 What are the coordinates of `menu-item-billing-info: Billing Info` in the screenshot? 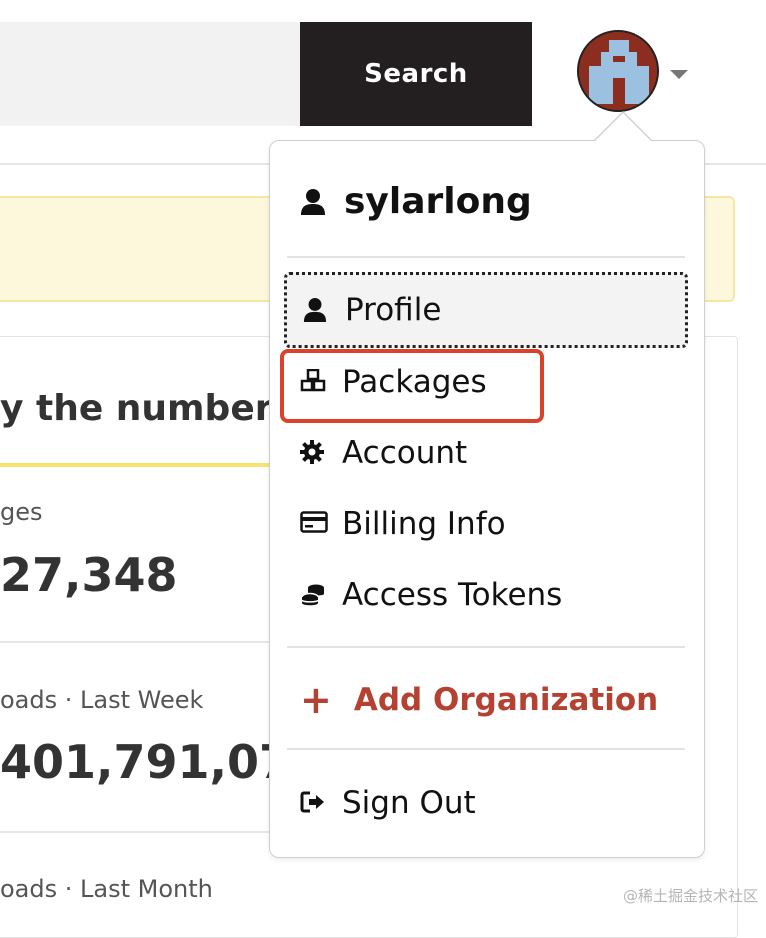 It's located at (486, 524).